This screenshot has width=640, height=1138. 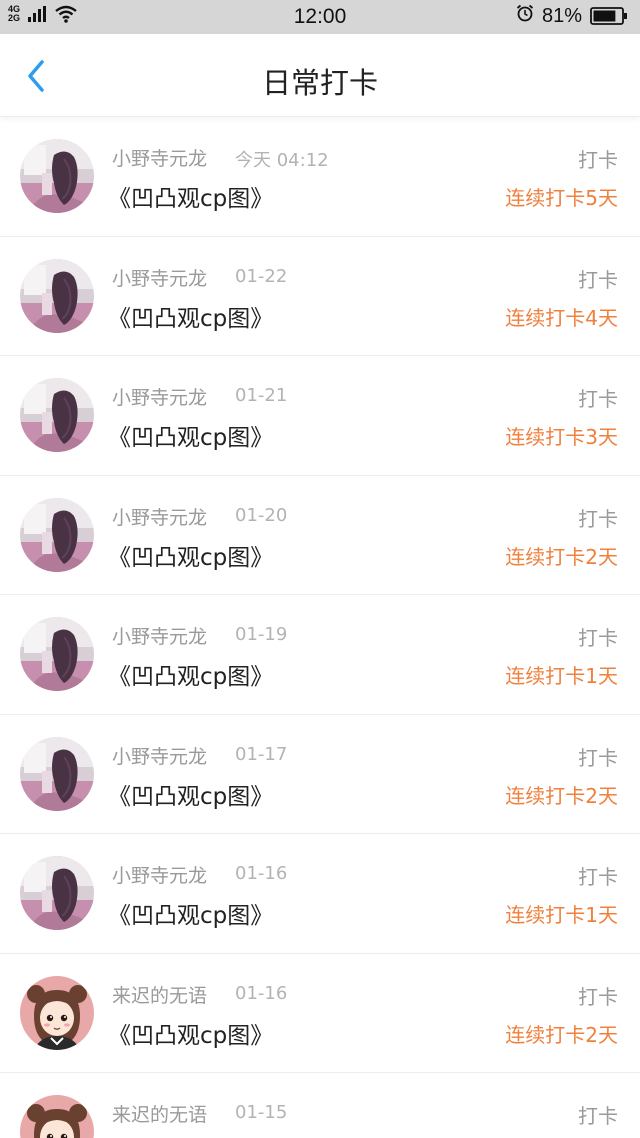 I want to click on list-item: 小野寺元龙 01-21 《凹凸观cp图》 打卡 连续打卡3天, so click(x=320, y=416).